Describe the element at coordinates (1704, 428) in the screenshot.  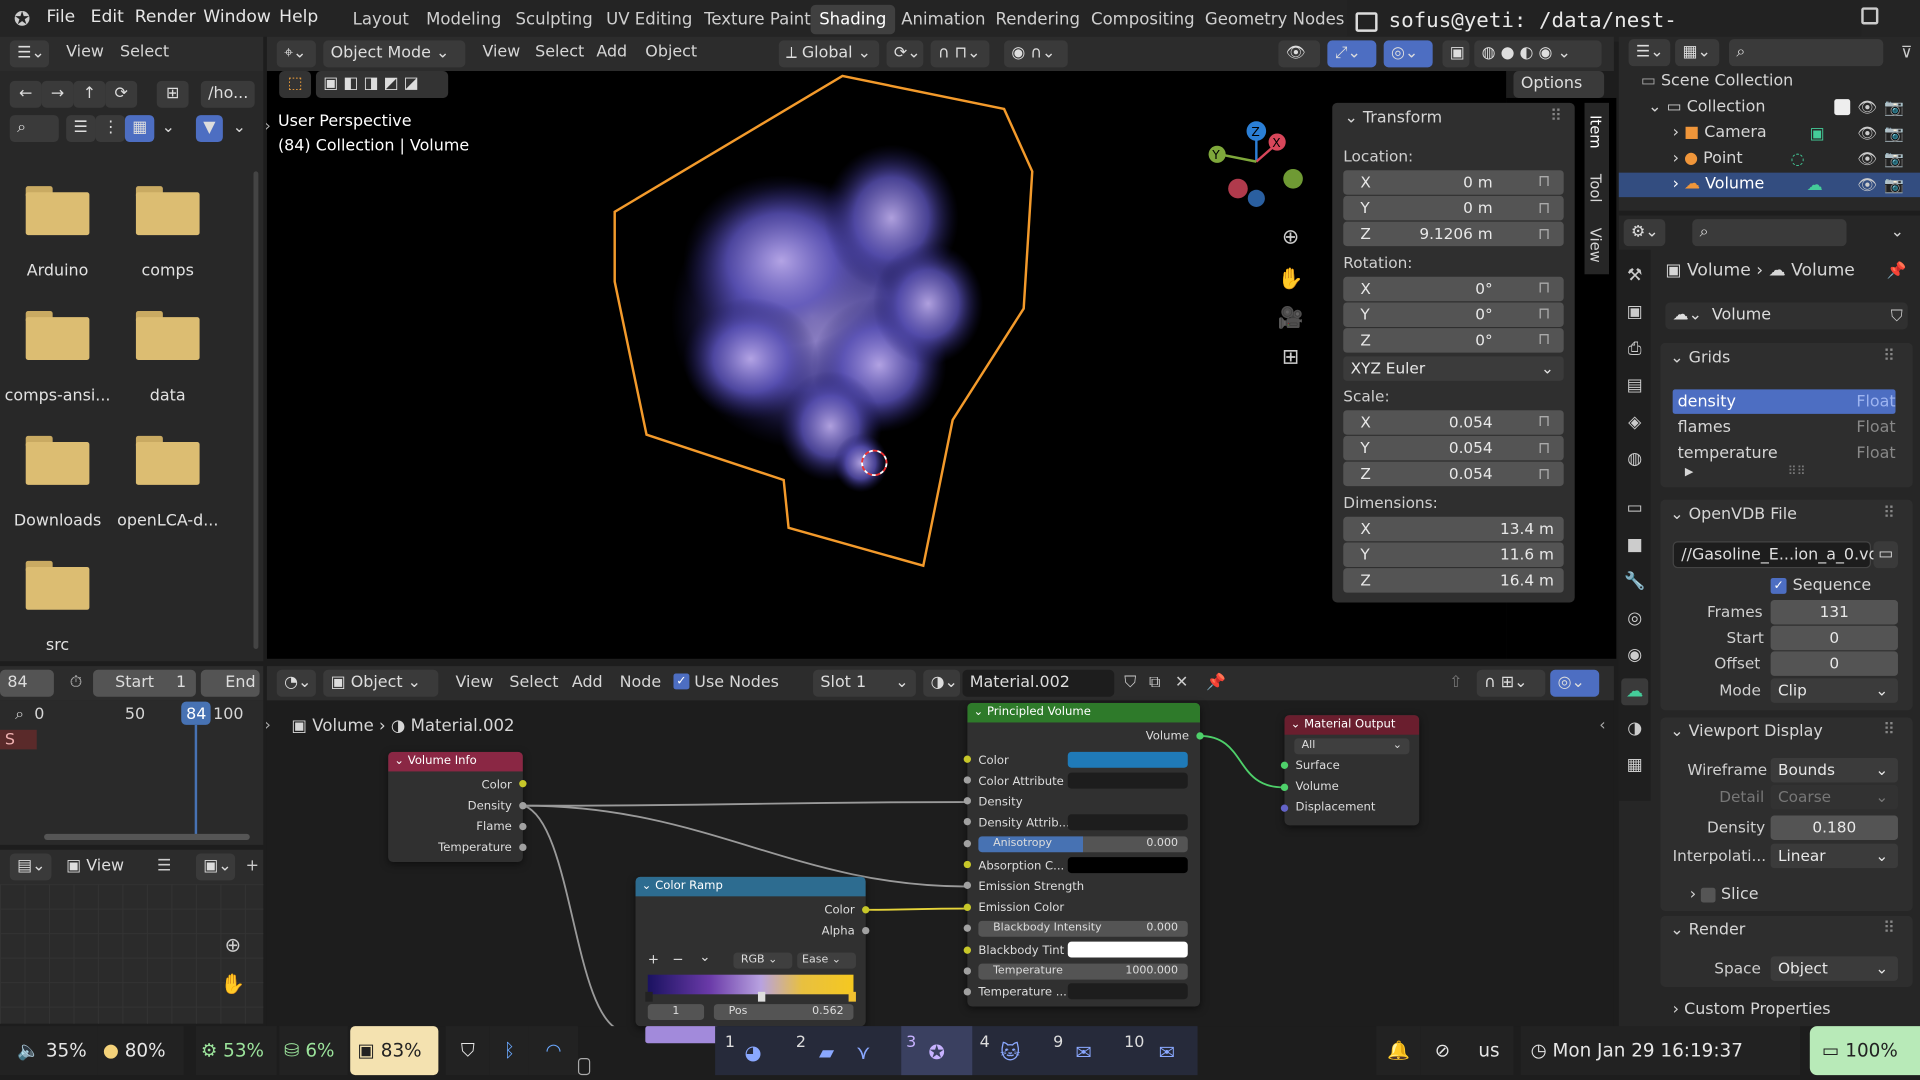
I see `grid-name: flames` at that location.